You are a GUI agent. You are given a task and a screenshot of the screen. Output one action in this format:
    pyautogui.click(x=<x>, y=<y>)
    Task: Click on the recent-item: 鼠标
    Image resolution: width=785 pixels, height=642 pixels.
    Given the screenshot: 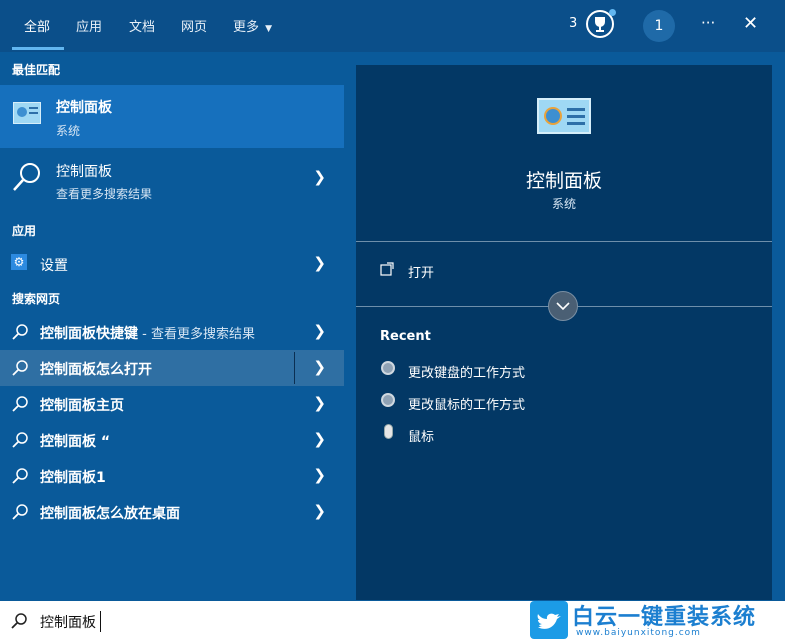 What is the action you would take?
    pyautogui.click(x=564, y=435)
    